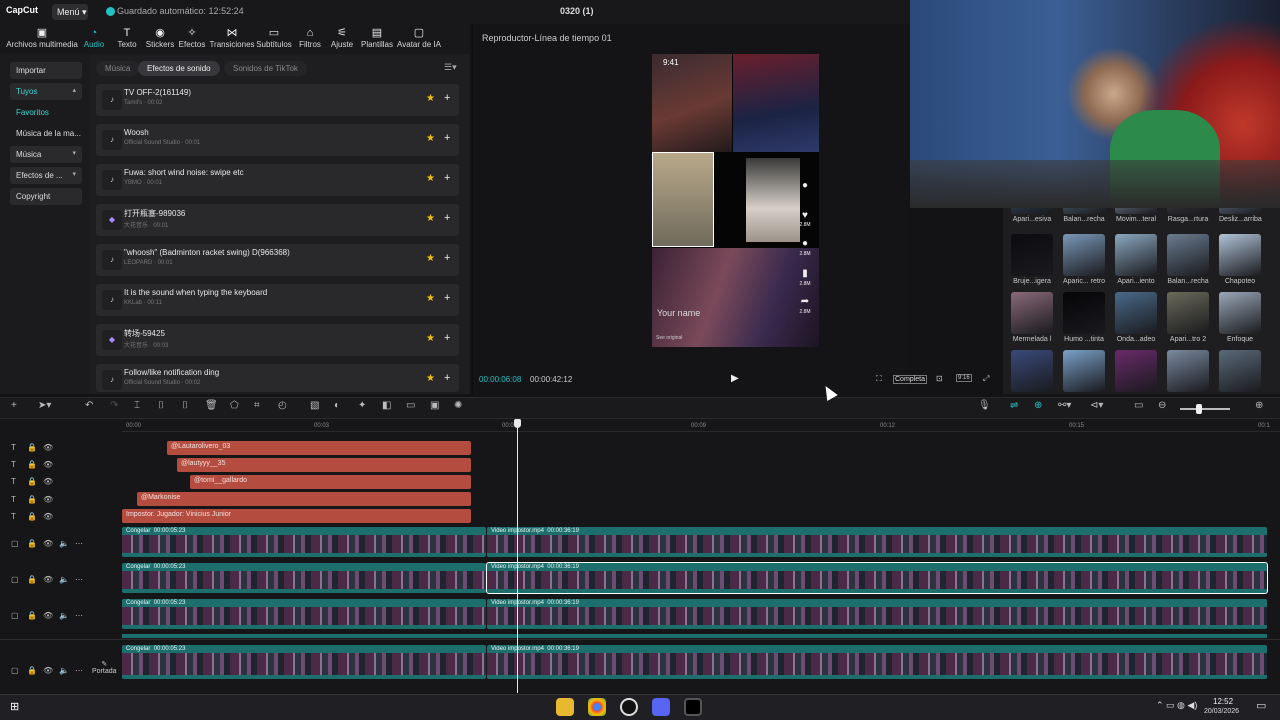 This screenshot has height=720, width=1280. What do you see at coordinates (70, 12) in the screenshot?
I see `menu-button: Menú ▾` at bounding box center [70, 12].